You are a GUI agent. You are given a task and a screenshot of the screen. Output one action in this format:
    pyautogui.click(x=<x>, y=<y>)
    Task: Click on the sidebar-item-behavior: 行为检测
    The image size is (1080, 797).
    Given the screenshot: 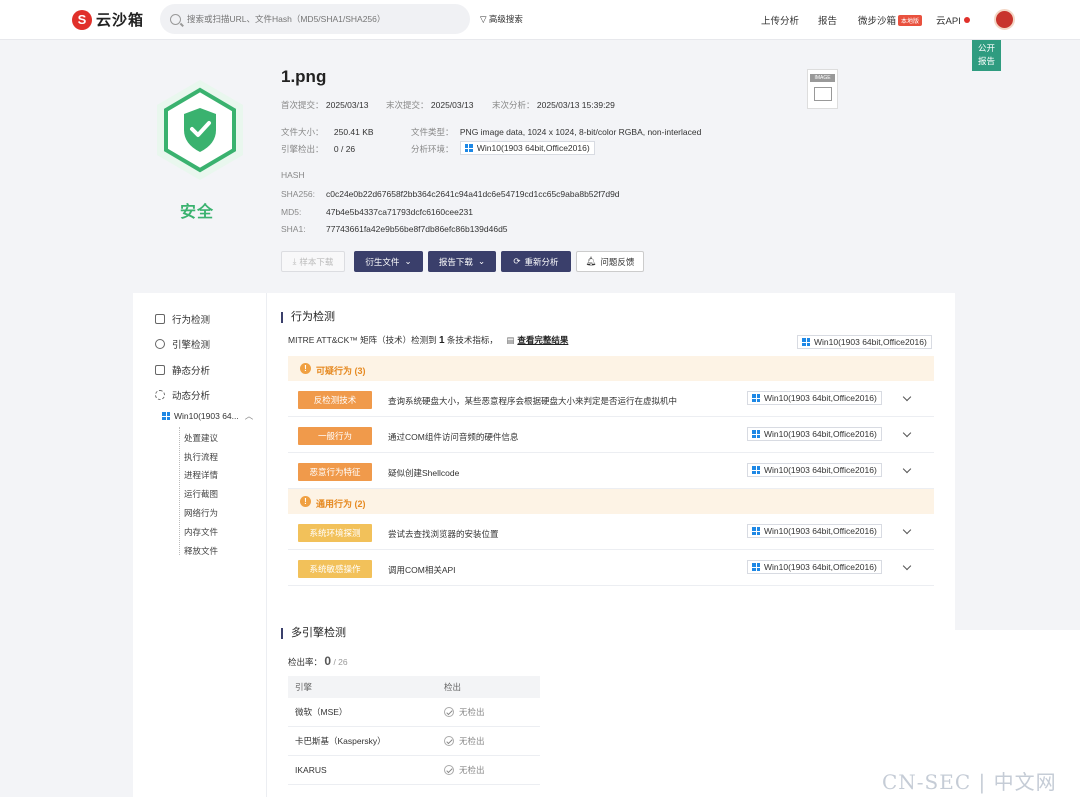 What is the action you would take?
    pyautogui.click(x=182, y=319)
    